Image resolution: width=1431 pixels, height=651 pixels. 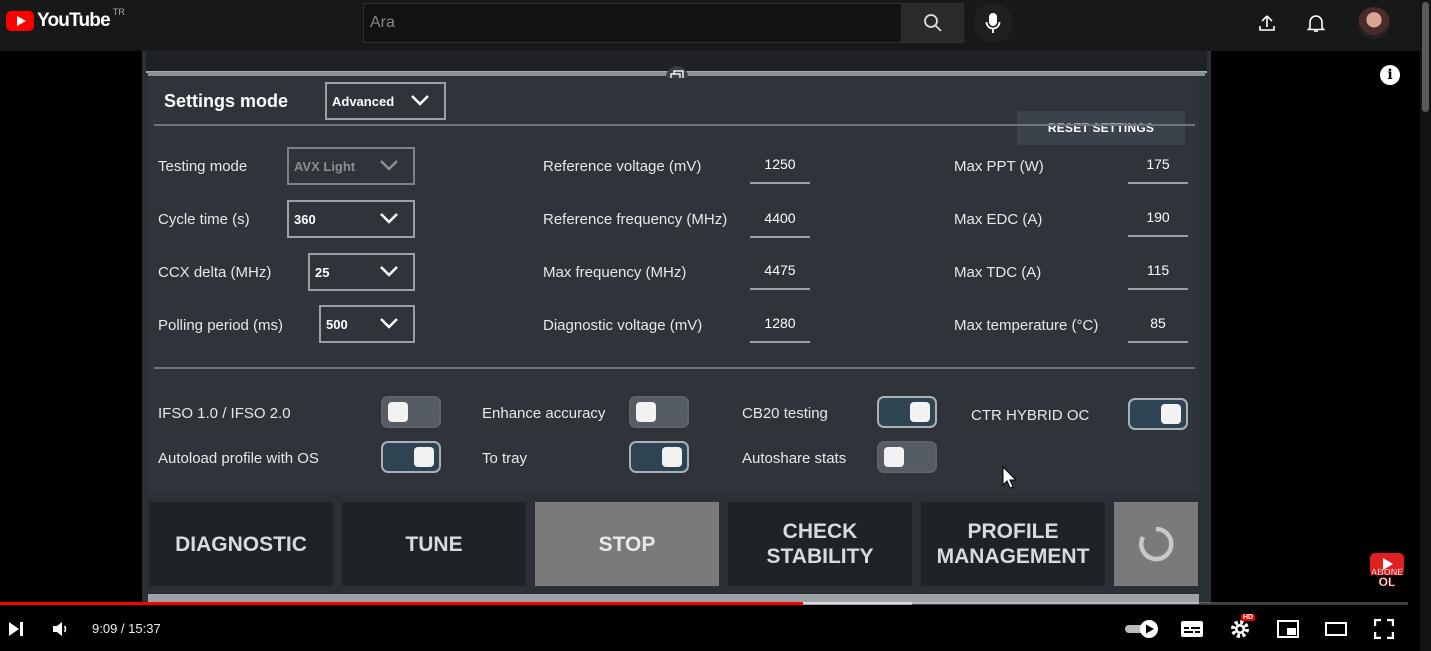 I want to click on mute-button, so click(x=60, y=629).